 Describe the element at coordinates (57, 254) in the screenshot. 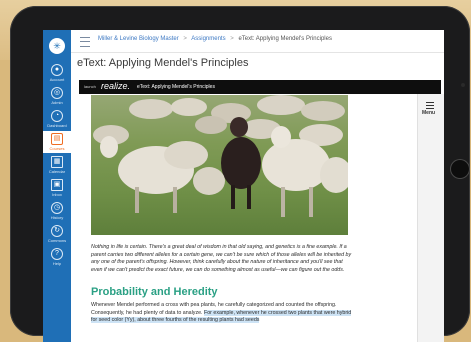

I see `help-icon: ?` at that location.